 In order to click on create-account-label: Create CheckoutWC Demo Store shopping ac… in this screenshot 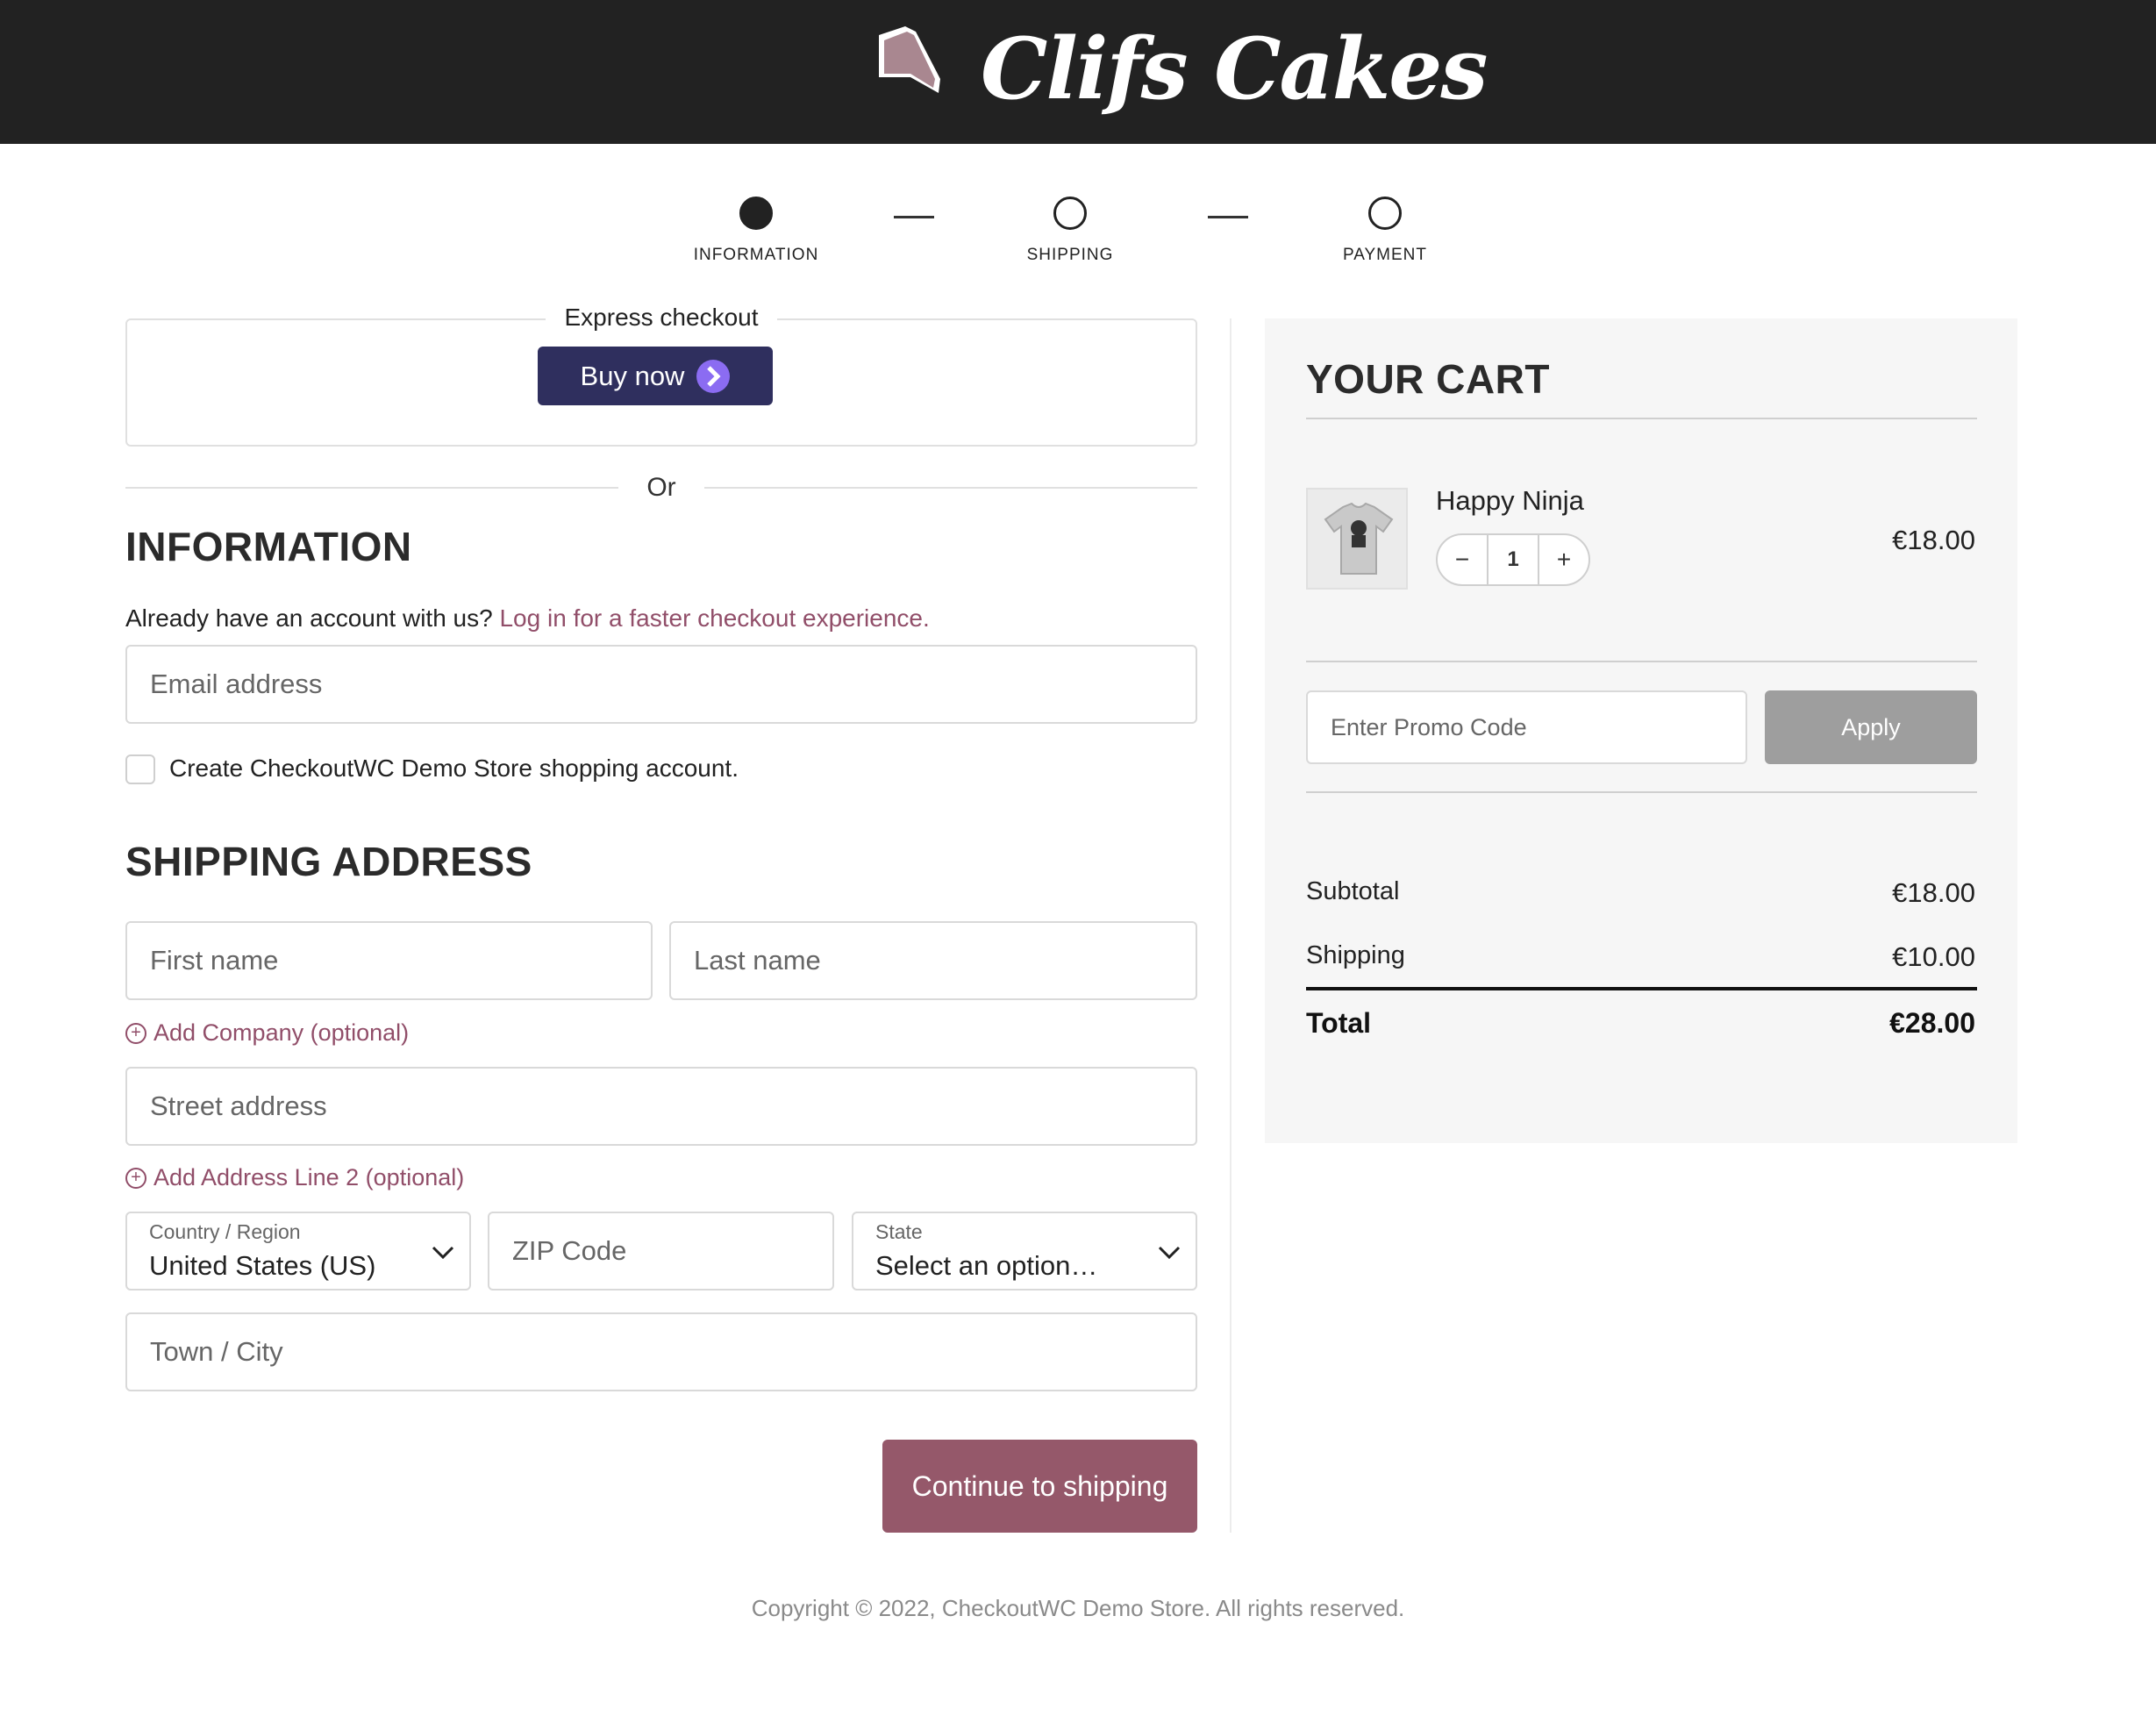, I will do `click(454, 768)`.